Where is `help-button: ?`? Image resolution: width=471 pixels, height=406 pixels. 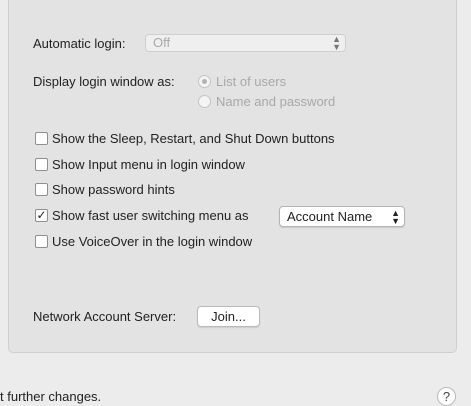
help-button: ? is located at coordinates (446, 396).